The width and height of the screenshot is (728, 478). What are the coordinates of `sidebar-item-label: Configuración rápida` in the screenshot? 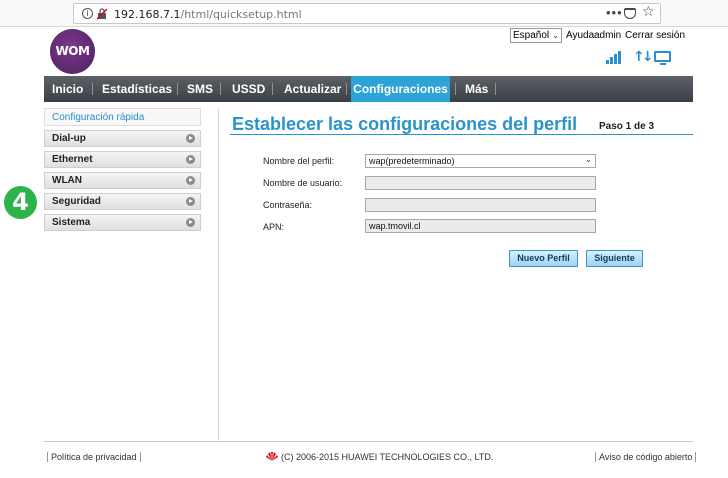 It's located at (98, 117).